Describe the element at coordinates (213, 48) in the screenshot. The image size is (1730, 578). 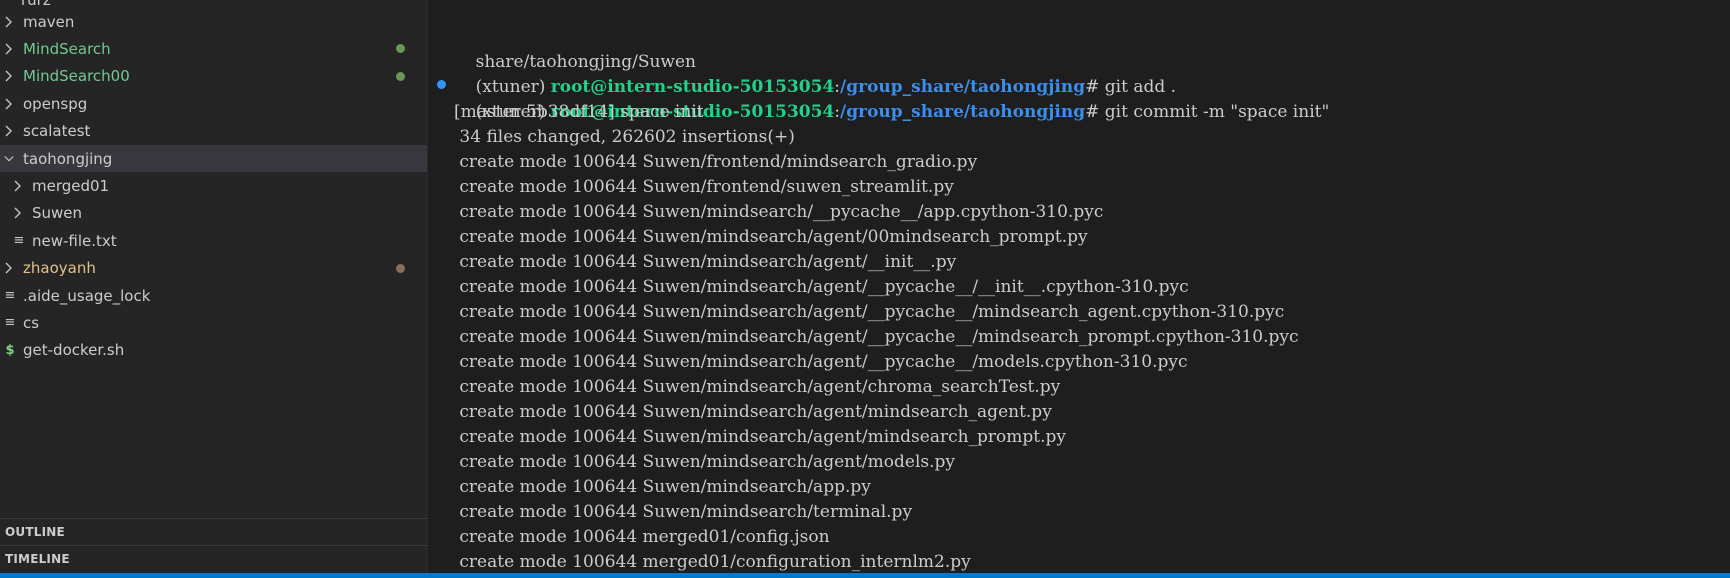
I see `tree-item: MindSearch` at that location.